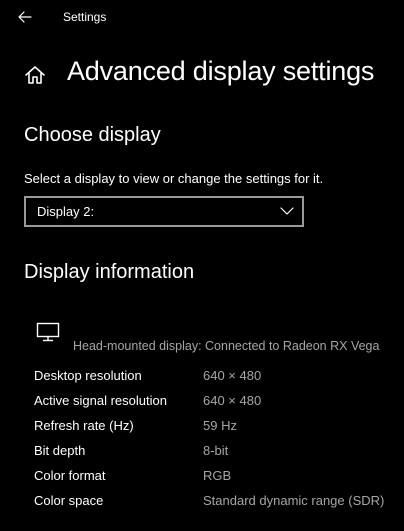 Image resolution: width=404 pixels, height=531 pixels. I want to click on app-title: Settings, so click(85, 17).